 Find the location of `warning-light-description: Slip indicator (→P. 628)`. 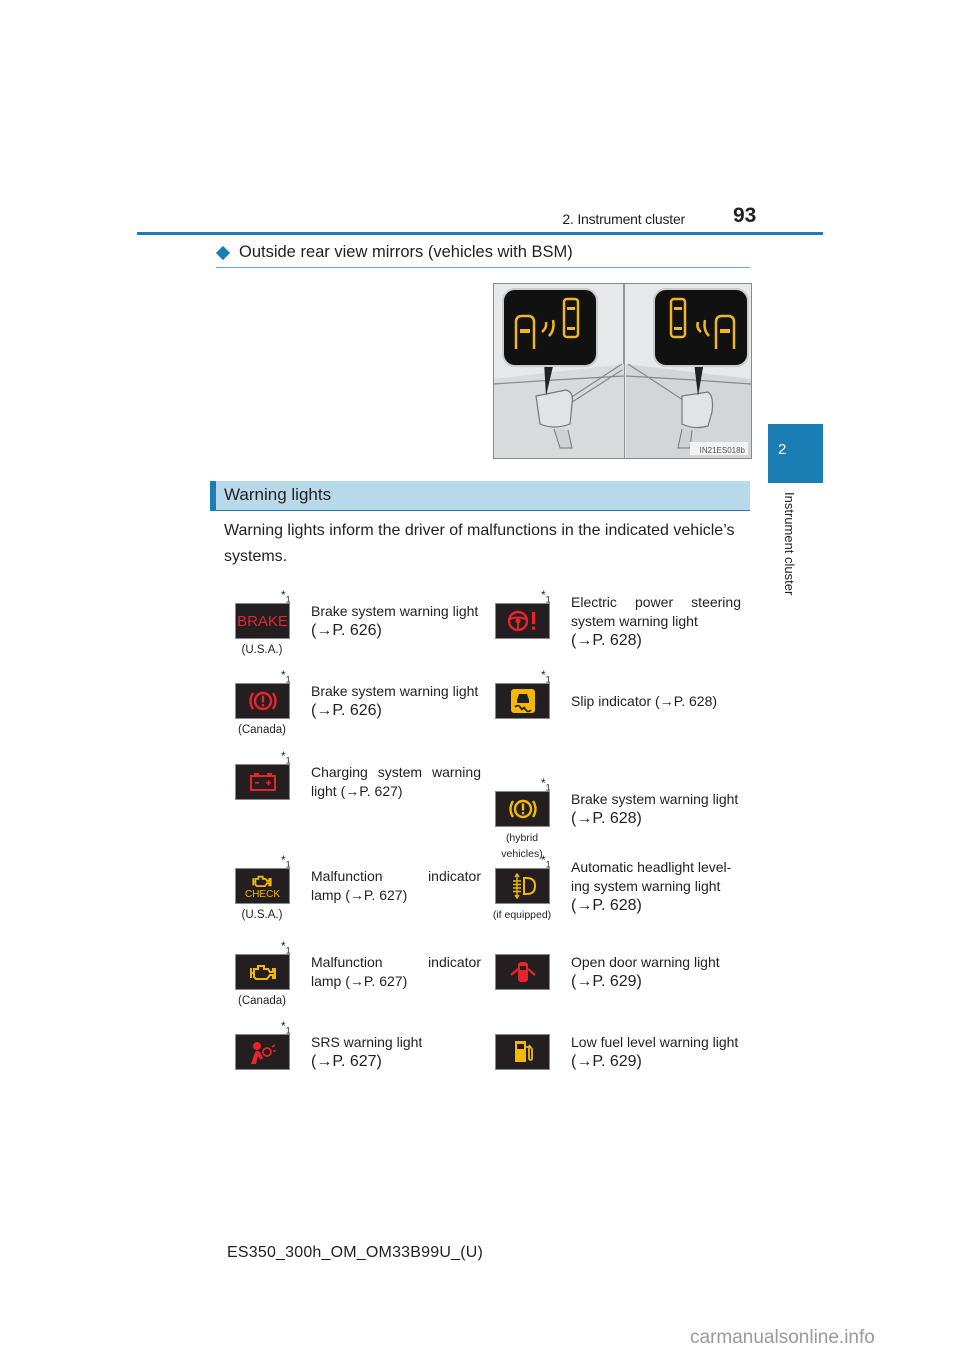

warning-light-description: Slip indicator (→P. 628) is located at coordinates (656, 701).